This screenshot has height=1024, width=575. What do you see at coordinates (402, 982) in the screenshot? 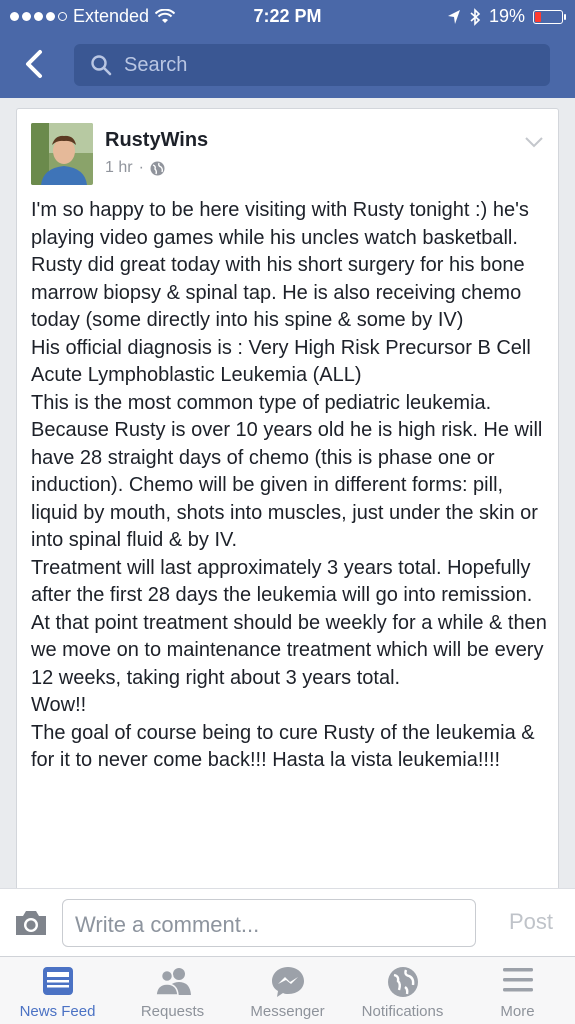
I see `notifications-icon` at bounding box center [402, 982].